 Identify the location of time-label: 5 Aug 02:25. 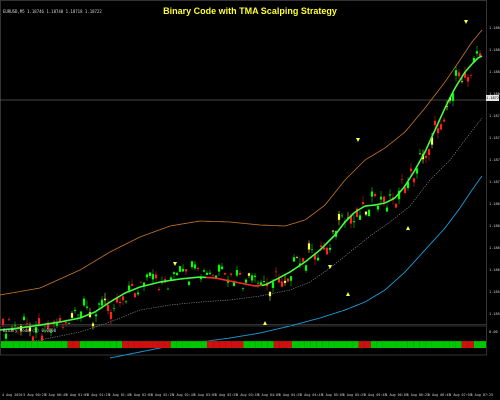
(162, 395).